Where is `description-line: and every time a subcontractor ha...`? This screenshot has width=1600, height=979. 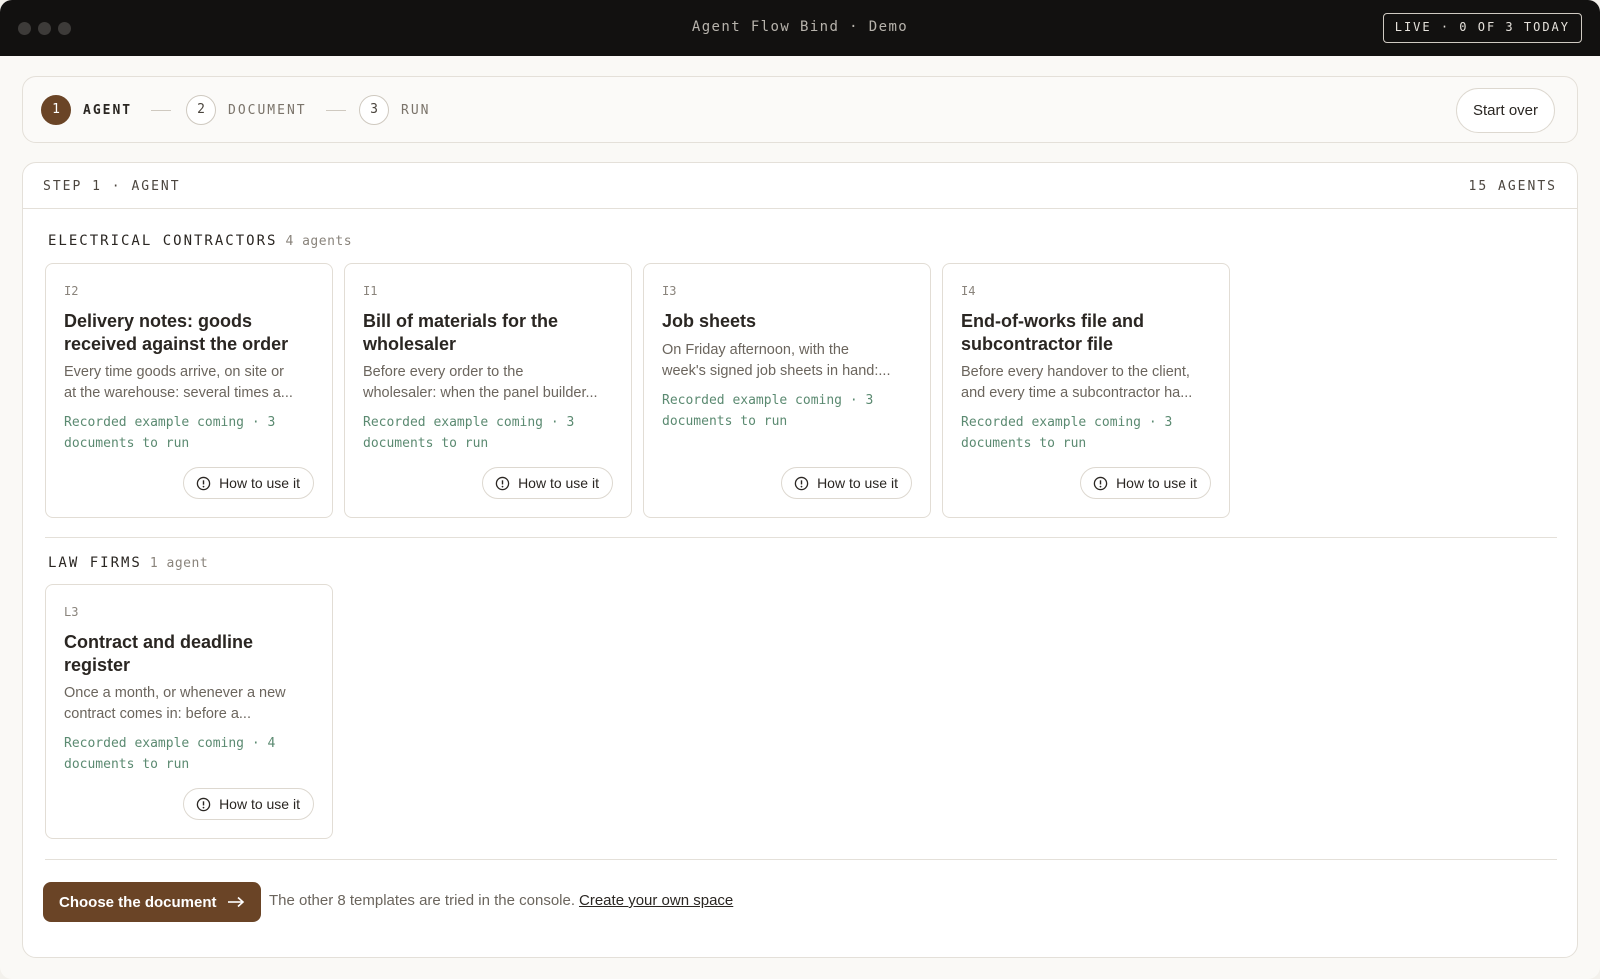
description-line: and every time a subcontractor ha... is located at coordinates (1077, 393).